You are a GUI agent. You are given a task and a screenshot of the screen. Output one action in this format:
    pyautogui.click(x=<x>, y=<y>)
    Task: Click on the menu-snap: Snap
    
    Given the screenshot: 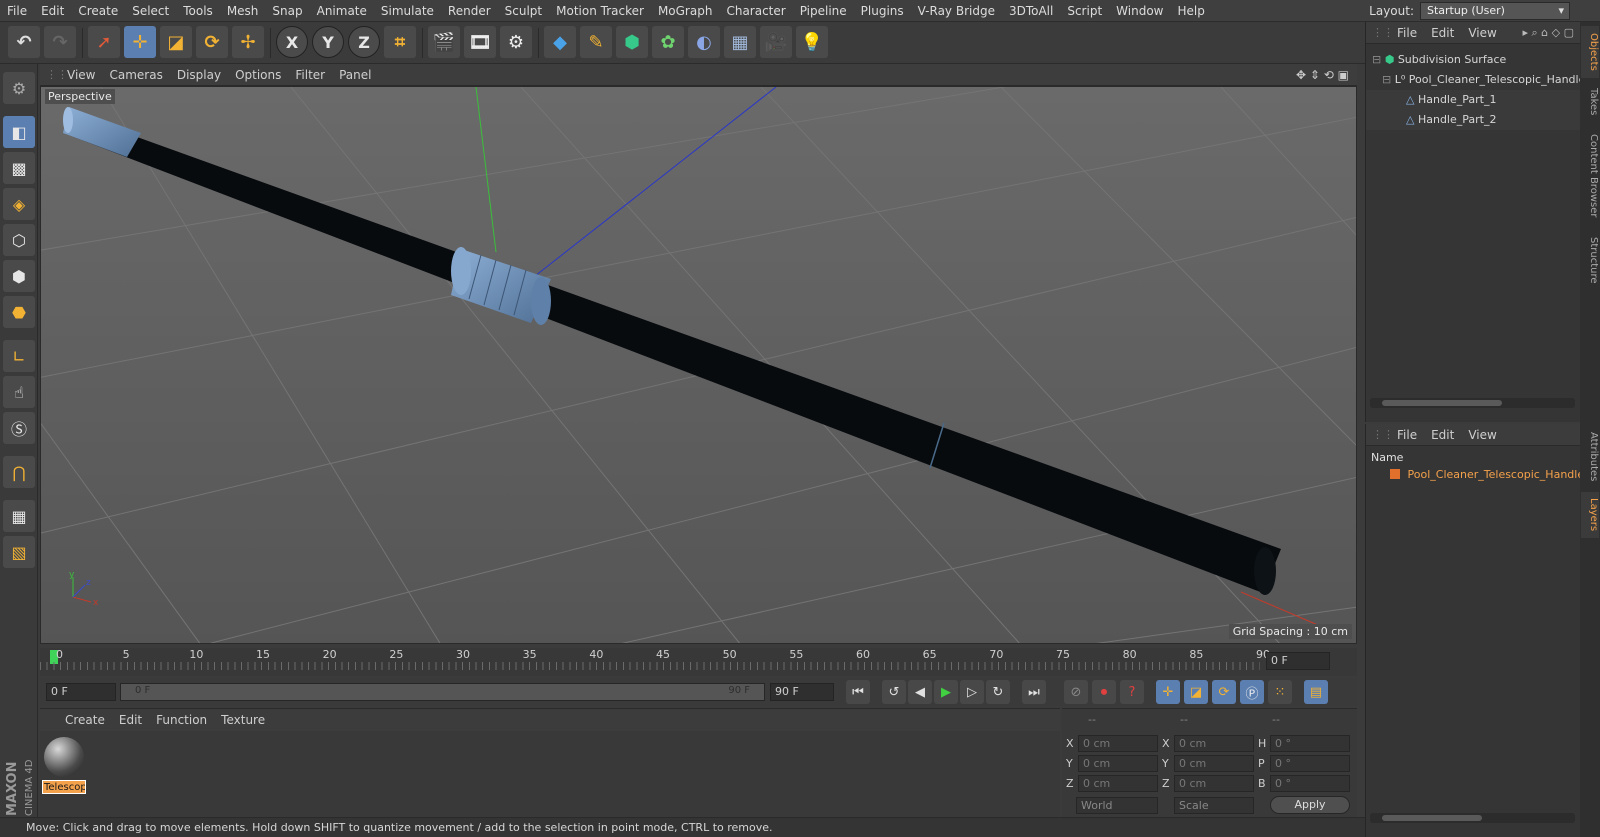 What is the action you would take?
    pyautogui.click(x=287, y=11)
    